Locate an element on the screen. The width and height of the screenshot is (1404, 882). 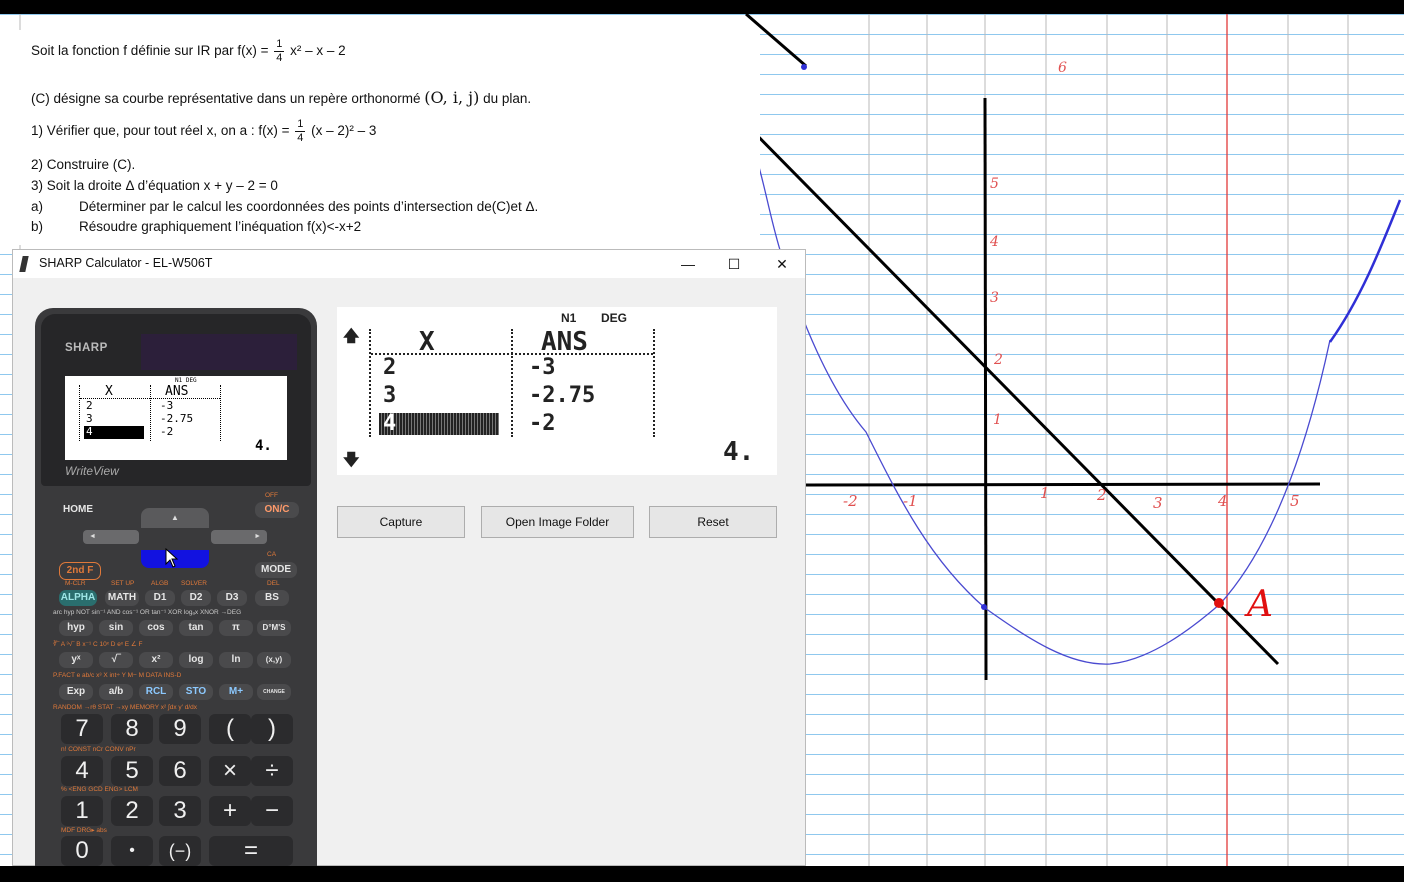
svg-text: 6 is located at coordinates (1062, 68).